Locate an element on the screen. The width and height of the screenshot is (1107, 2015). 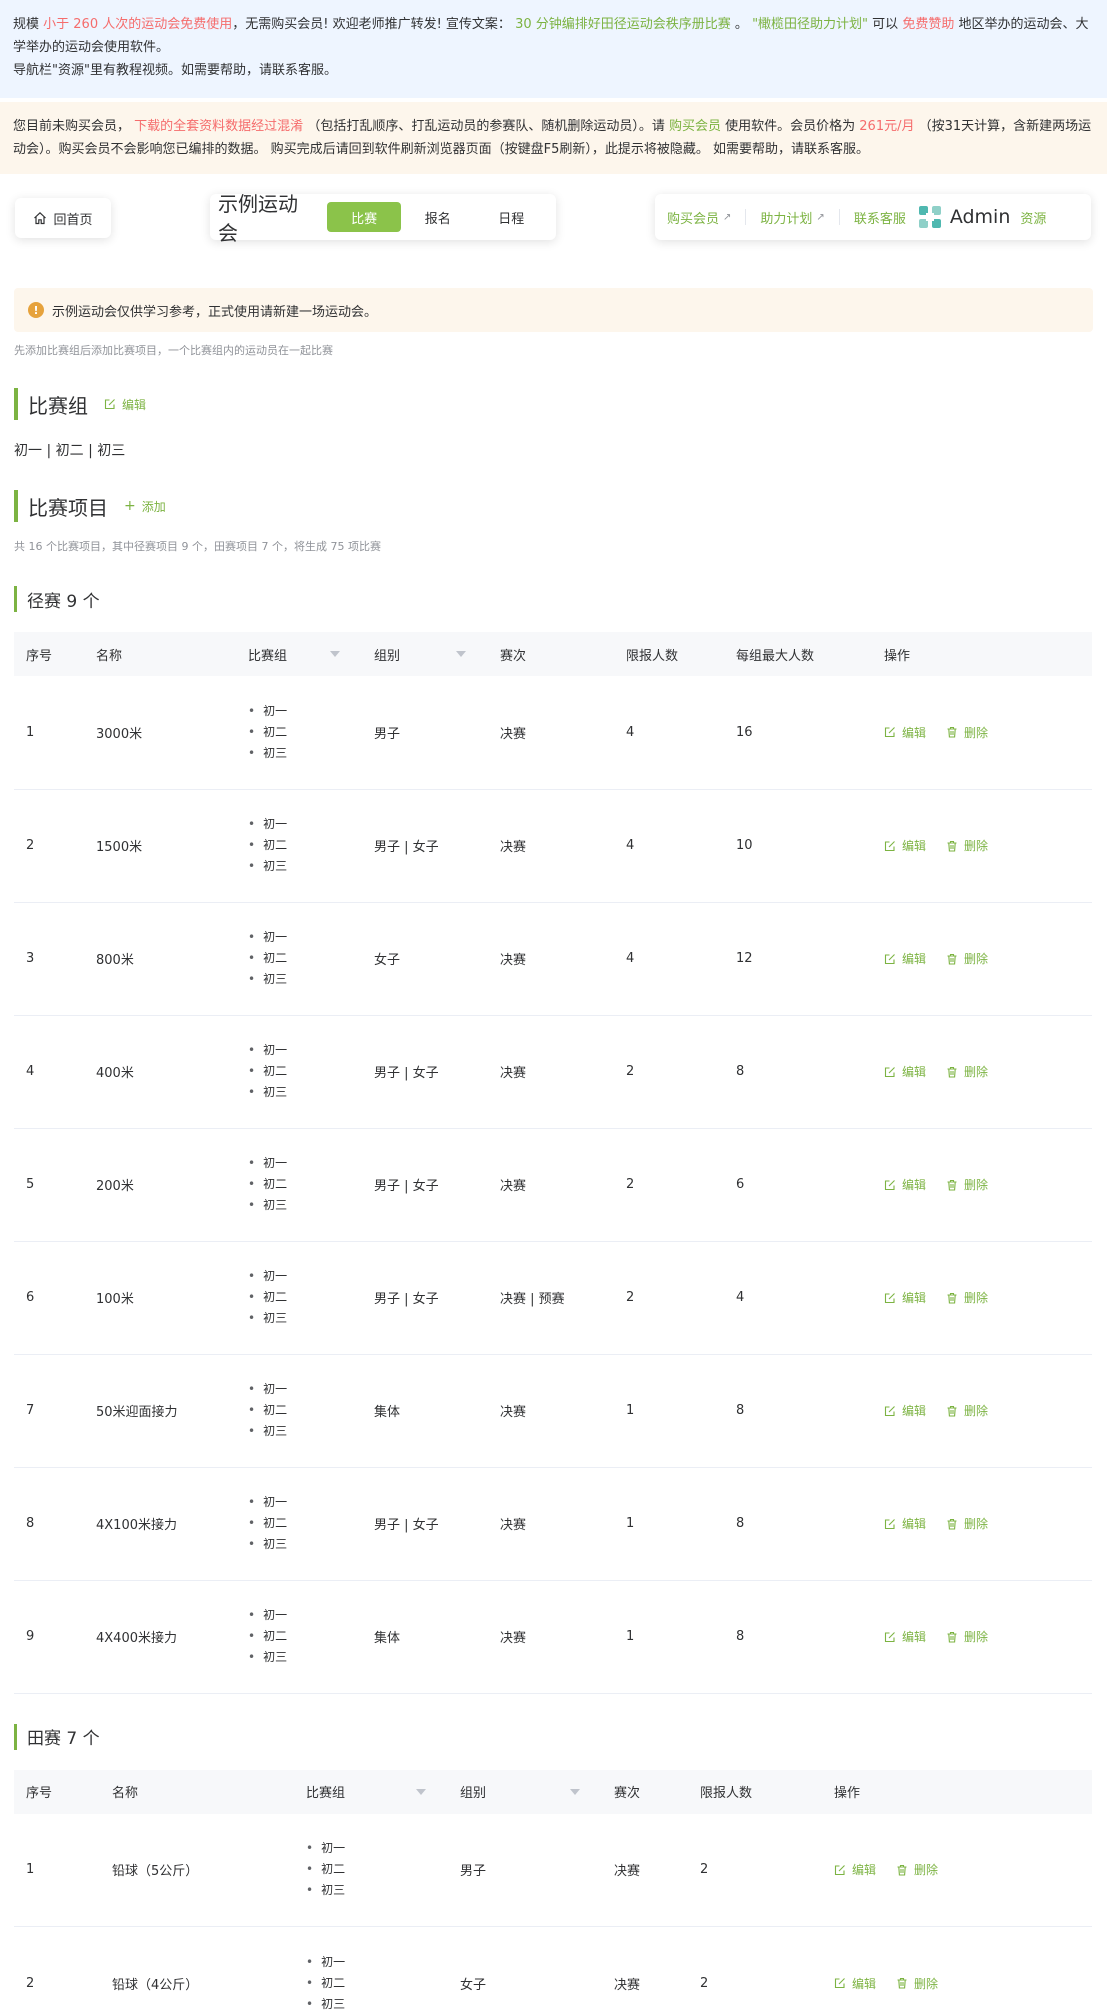
tab-competitions: 比赛 is located at coordinates (364, 217).